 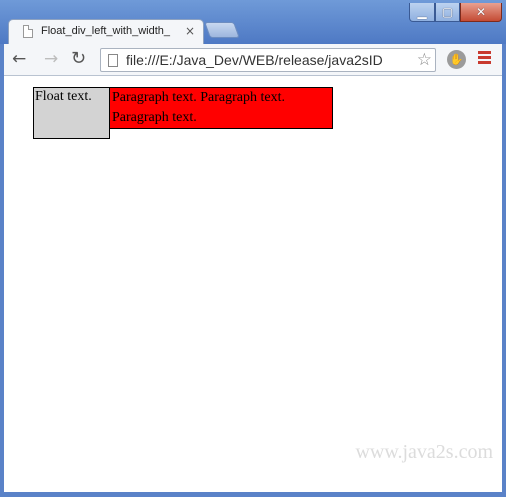 I want to click on new-tab-button, so click(x=222, y=30).